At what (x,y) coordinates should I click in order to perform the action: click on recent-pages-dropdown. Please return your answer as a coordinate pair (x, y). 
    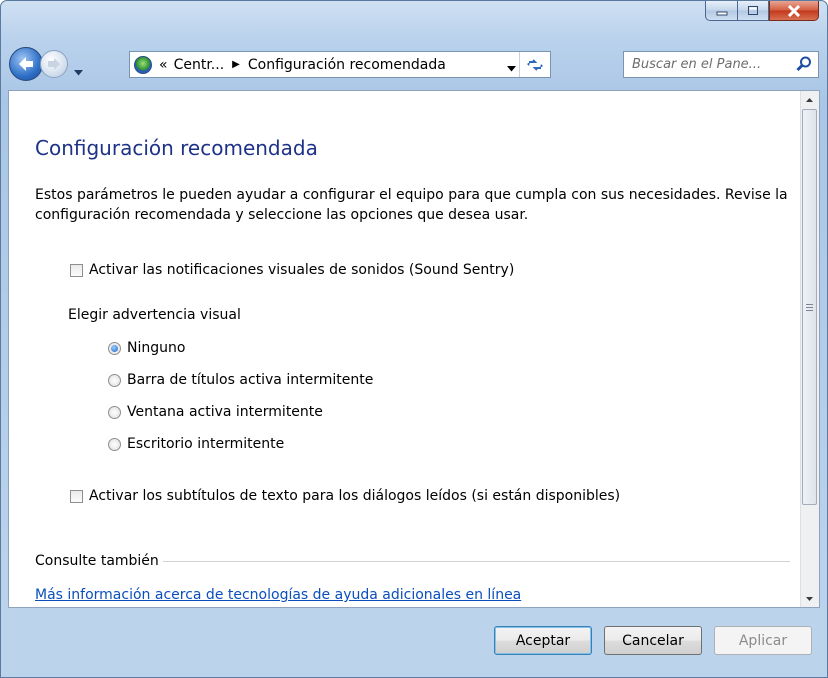
    Looking at the image, I should click on (78, 70).